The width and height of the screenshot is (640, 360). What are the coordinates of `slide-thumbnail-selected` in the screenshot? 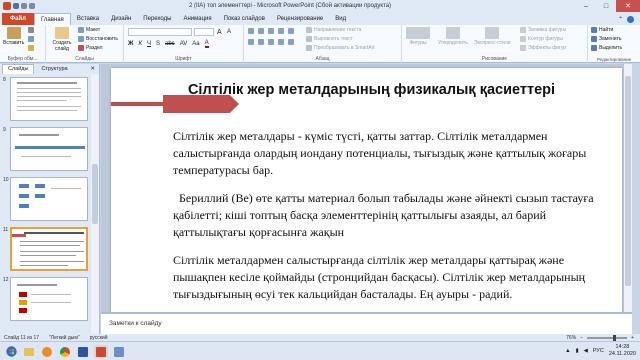 It's located at (49, 249).